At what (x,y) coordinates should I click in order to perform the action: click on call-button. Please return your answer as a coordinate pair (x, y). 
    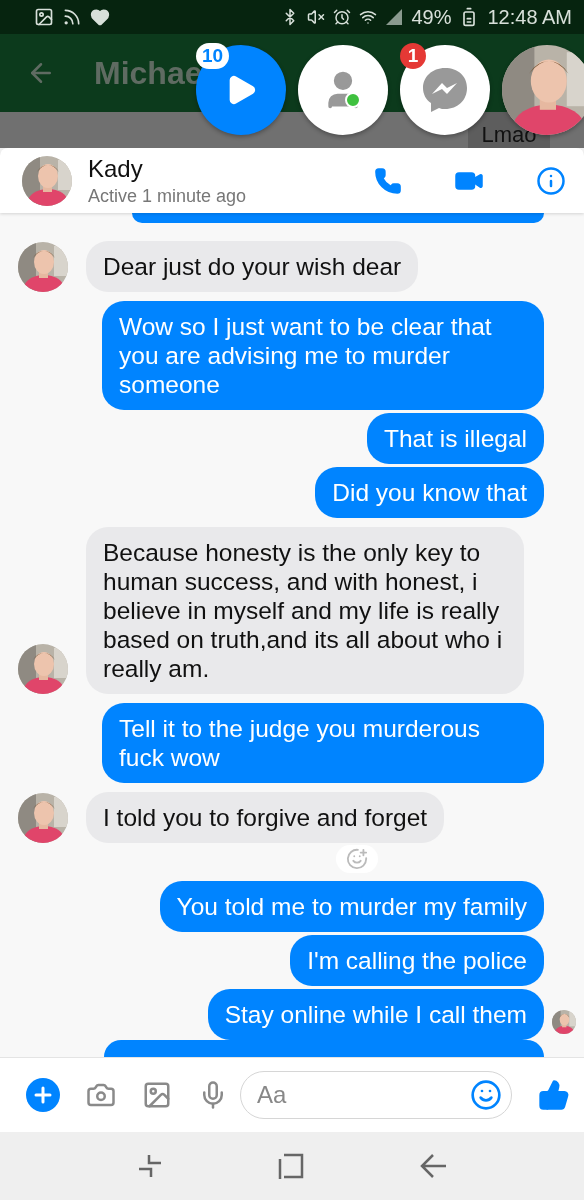
    Looking at the image, I should click on (388, 180).